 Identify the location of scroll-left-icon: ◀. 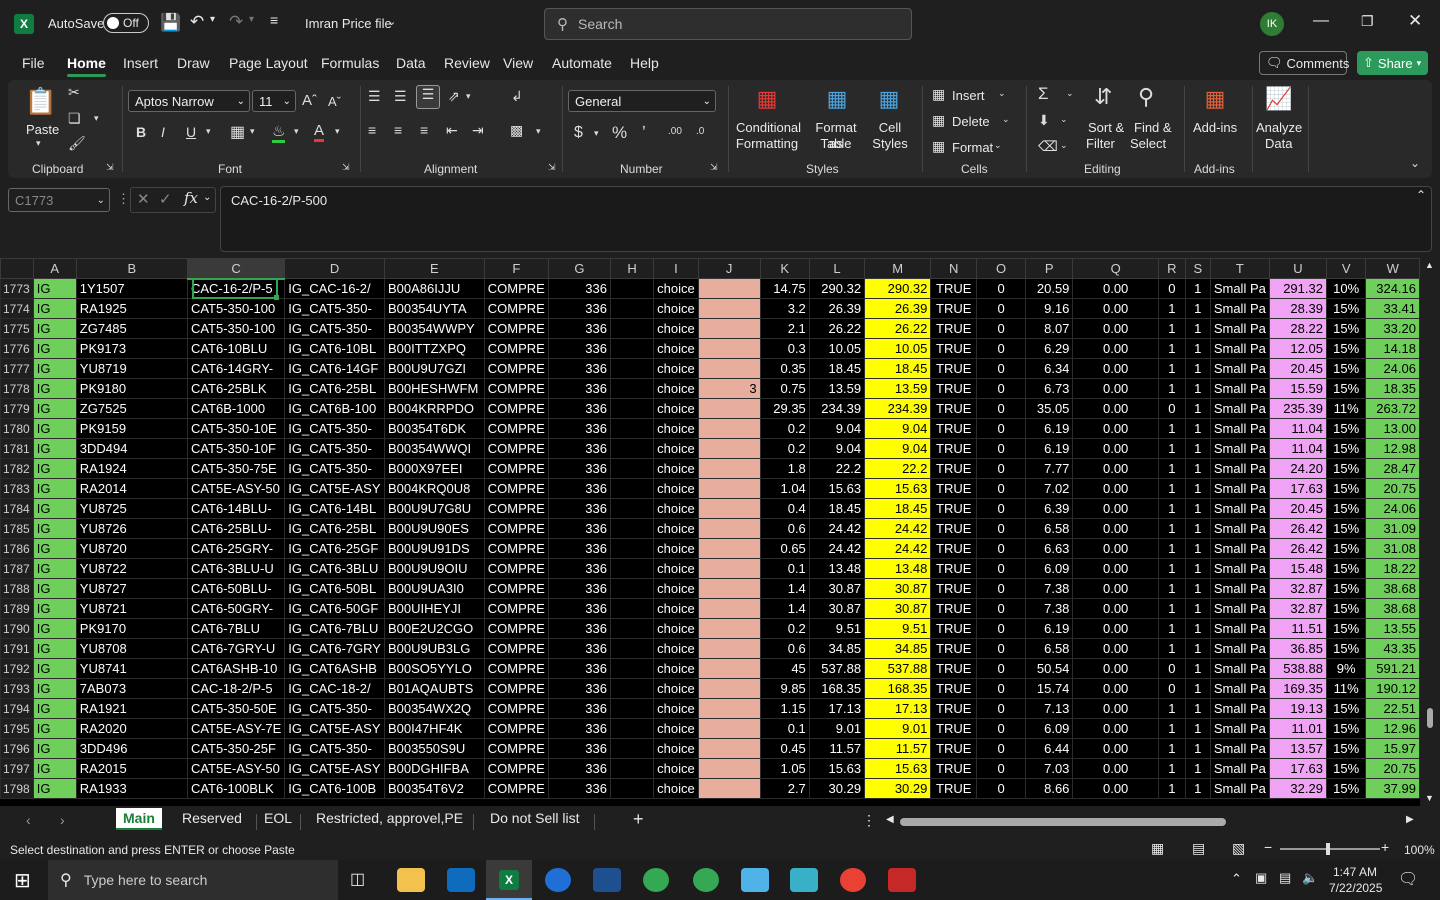
(890, 819).